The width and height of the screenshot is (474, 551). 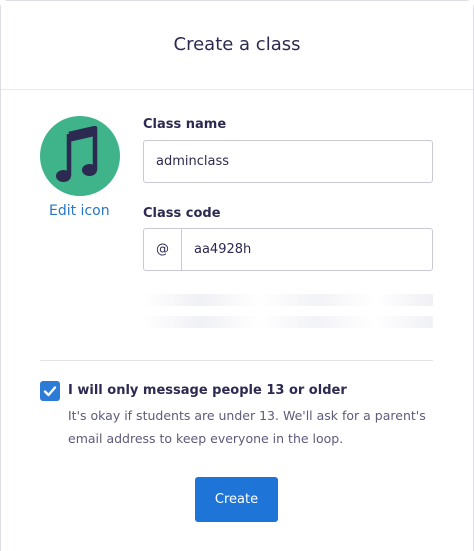 I want to click on class-name-label: Class name, so click(x=185, y=124).